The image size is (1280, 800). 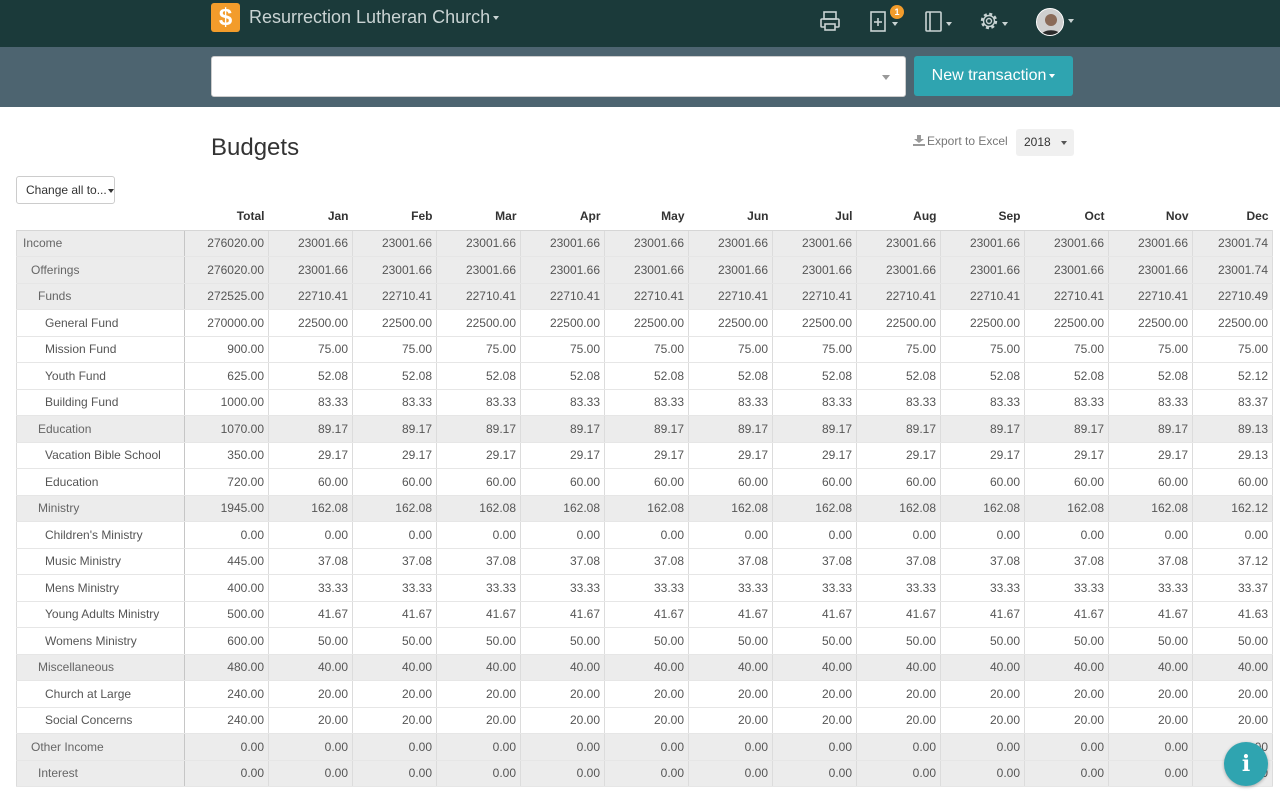 I want to click on total-cell: 900.00, so click(x=226, y=349).